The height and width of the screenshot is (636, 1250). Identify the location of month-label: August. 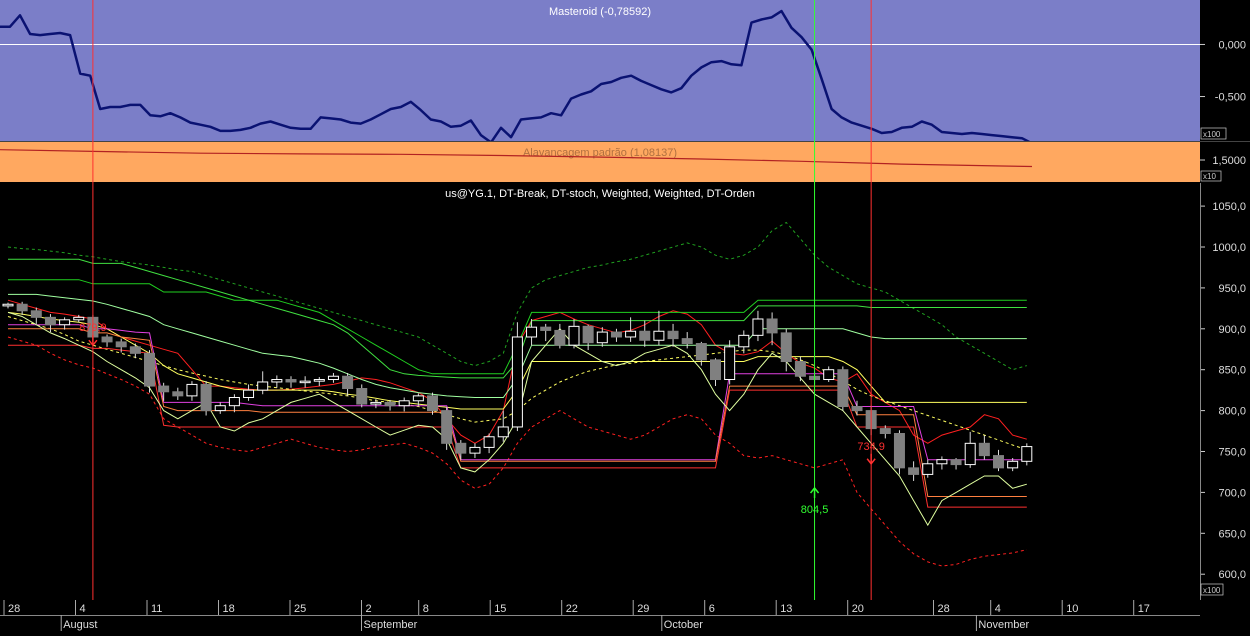
(80, 625).